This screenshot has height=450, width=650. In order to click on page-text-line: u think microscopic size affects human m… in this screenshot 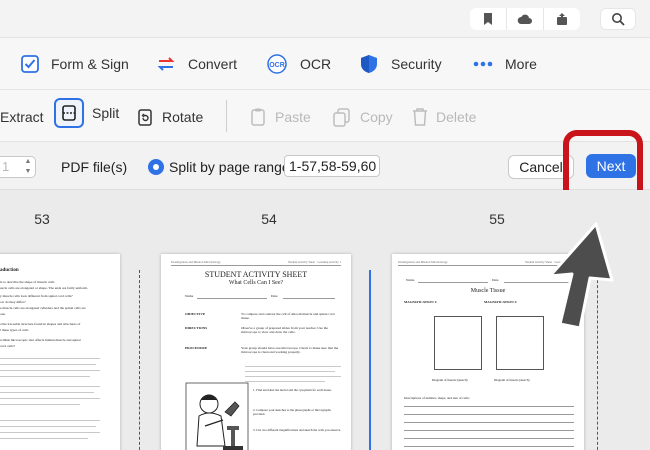, I will do `click(40, 340)`.